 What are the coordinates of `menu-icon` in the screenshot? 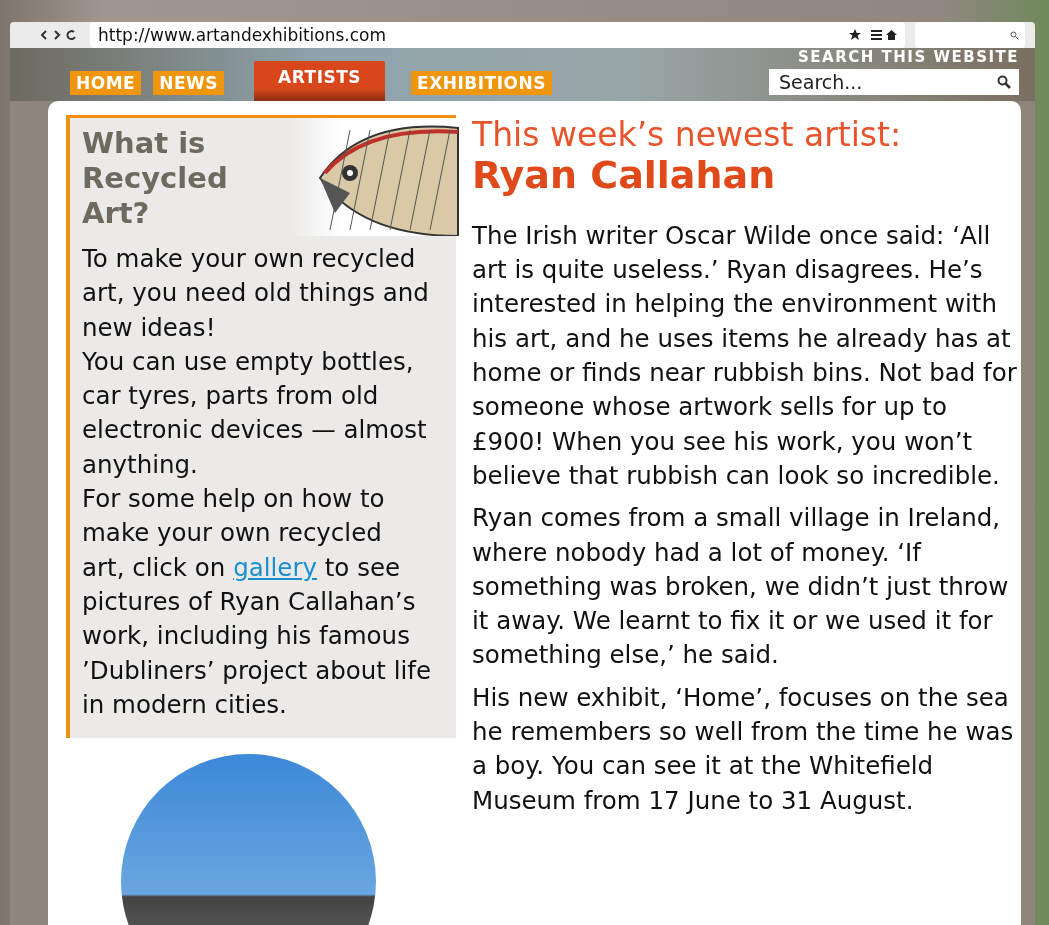 It's located at (876, 35).